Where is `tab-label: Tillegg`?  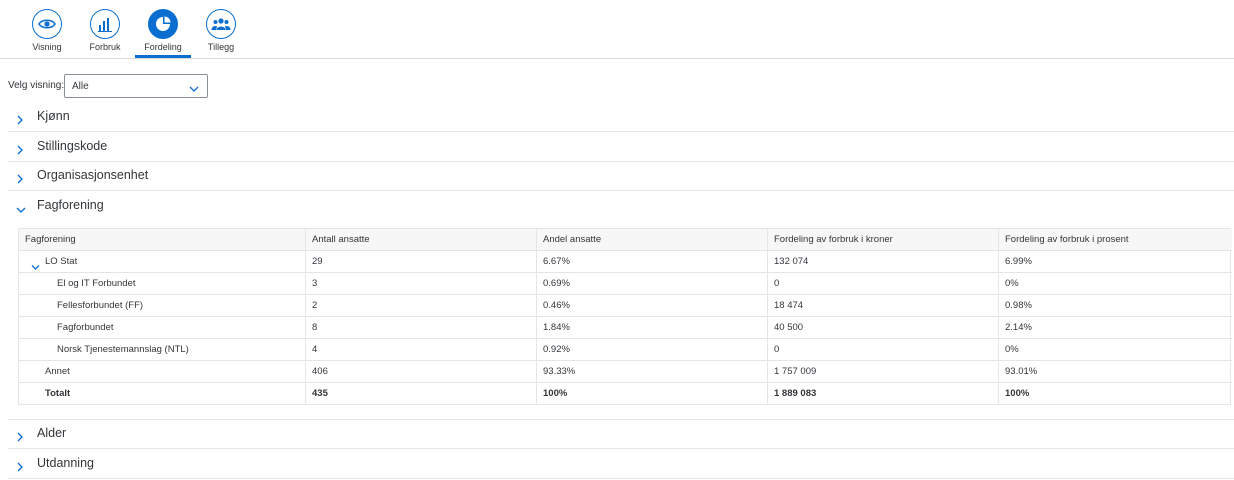
tab-label: Tillegg is located at coordinates (221, 47).